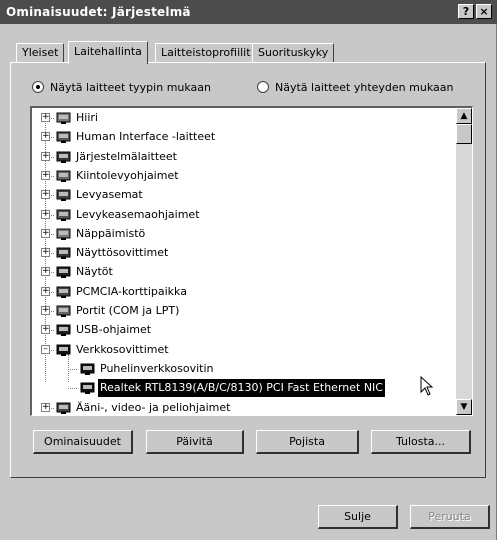 The width and height of the screenshot is (497, 540). What do you see at coordinates (242, 234) in the screenshot?
I see `tree-category: + Näppäimistö` at bounding box center [242, 234].